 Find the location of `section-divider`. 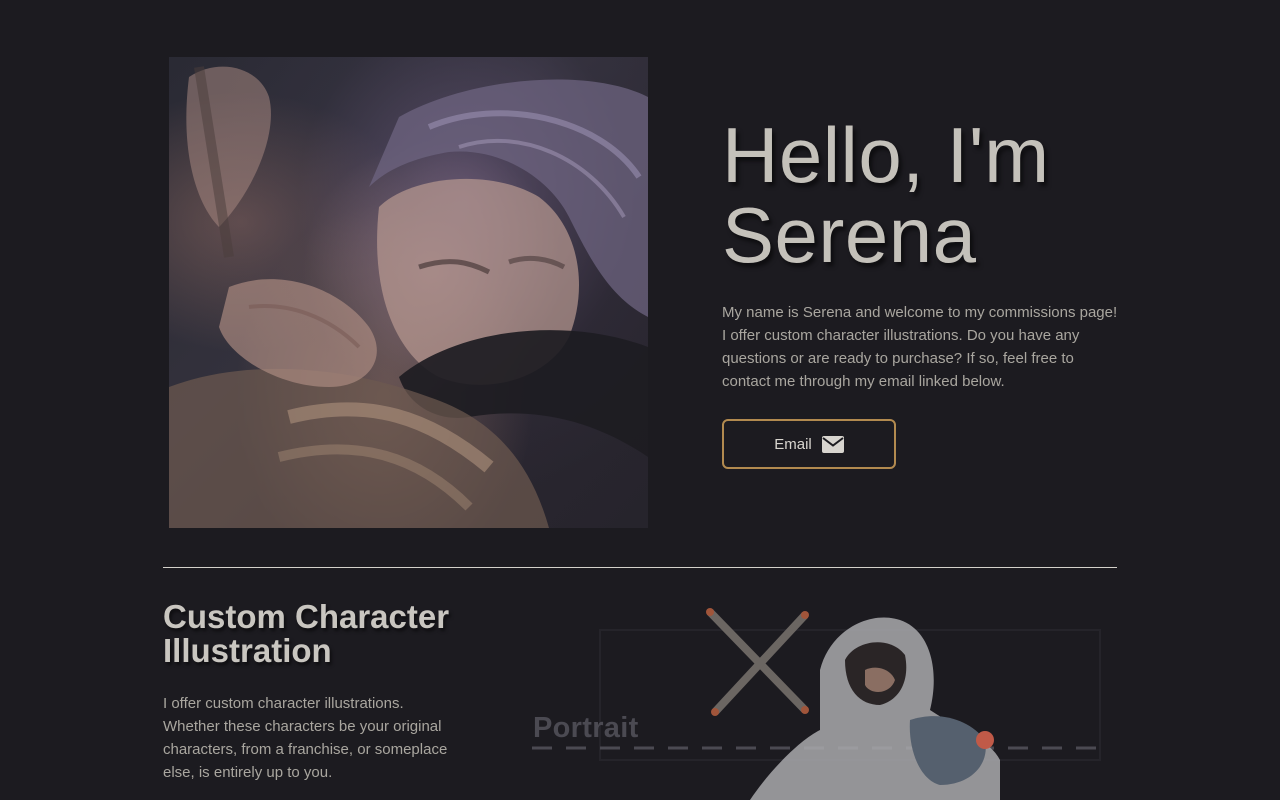

section-divider is located at coordinates (640, 567).